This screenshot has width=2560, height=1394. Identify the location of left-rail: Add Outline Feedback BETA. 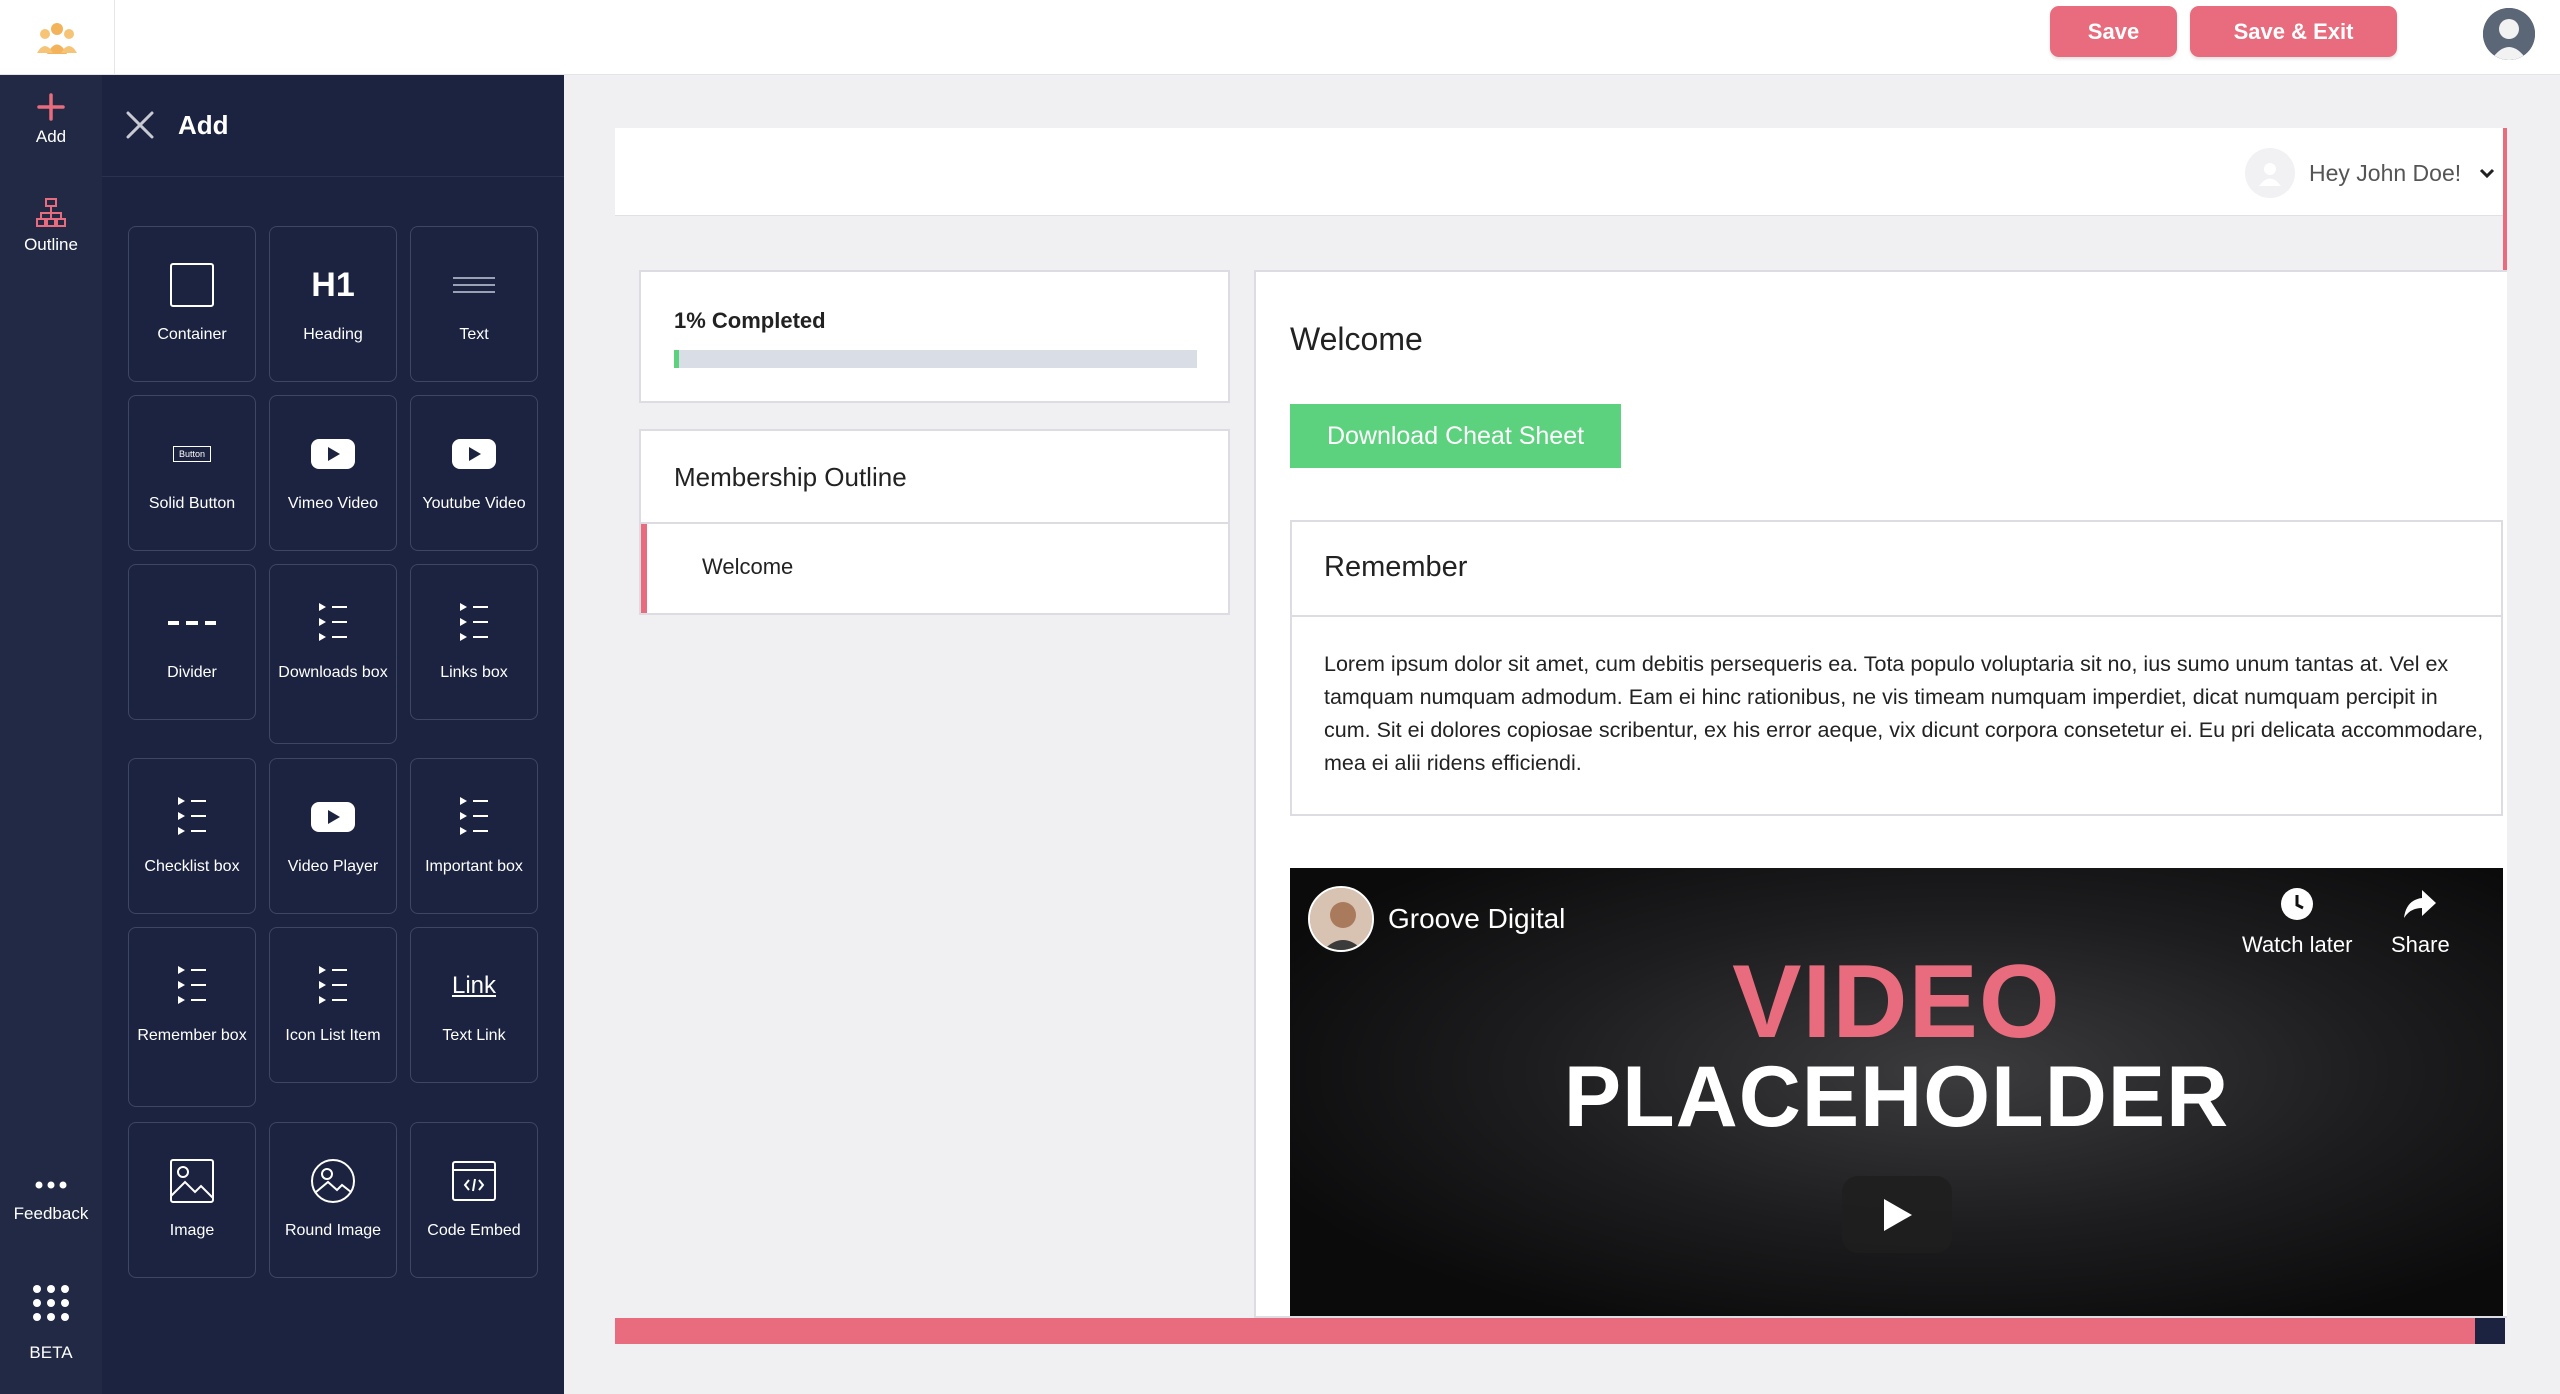
(51, 734).